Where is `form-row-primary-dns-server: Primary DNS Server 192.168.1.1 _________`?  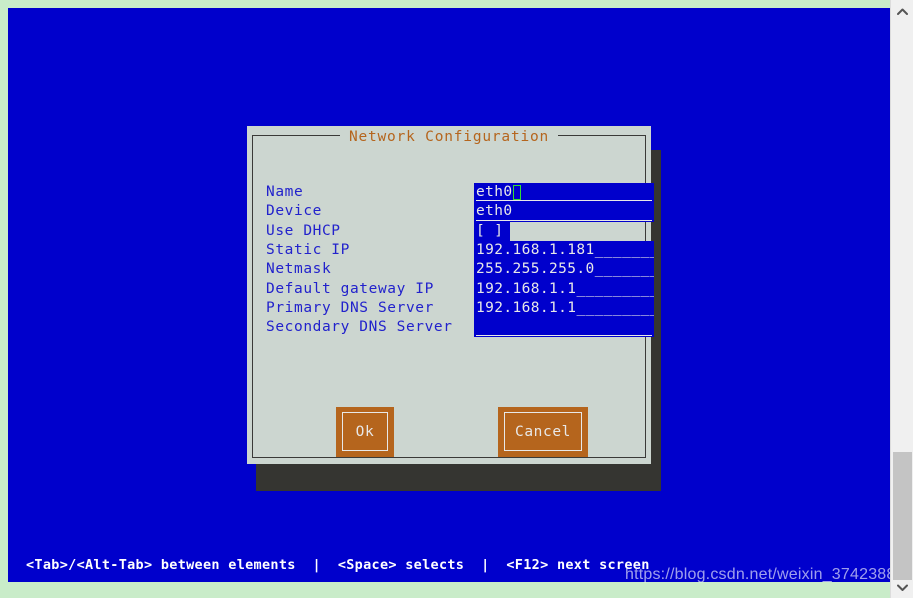 form-row-primary-dns-server: Primary DNS Server 192.168.1.1 _________ is located at coordinates (460, 308).